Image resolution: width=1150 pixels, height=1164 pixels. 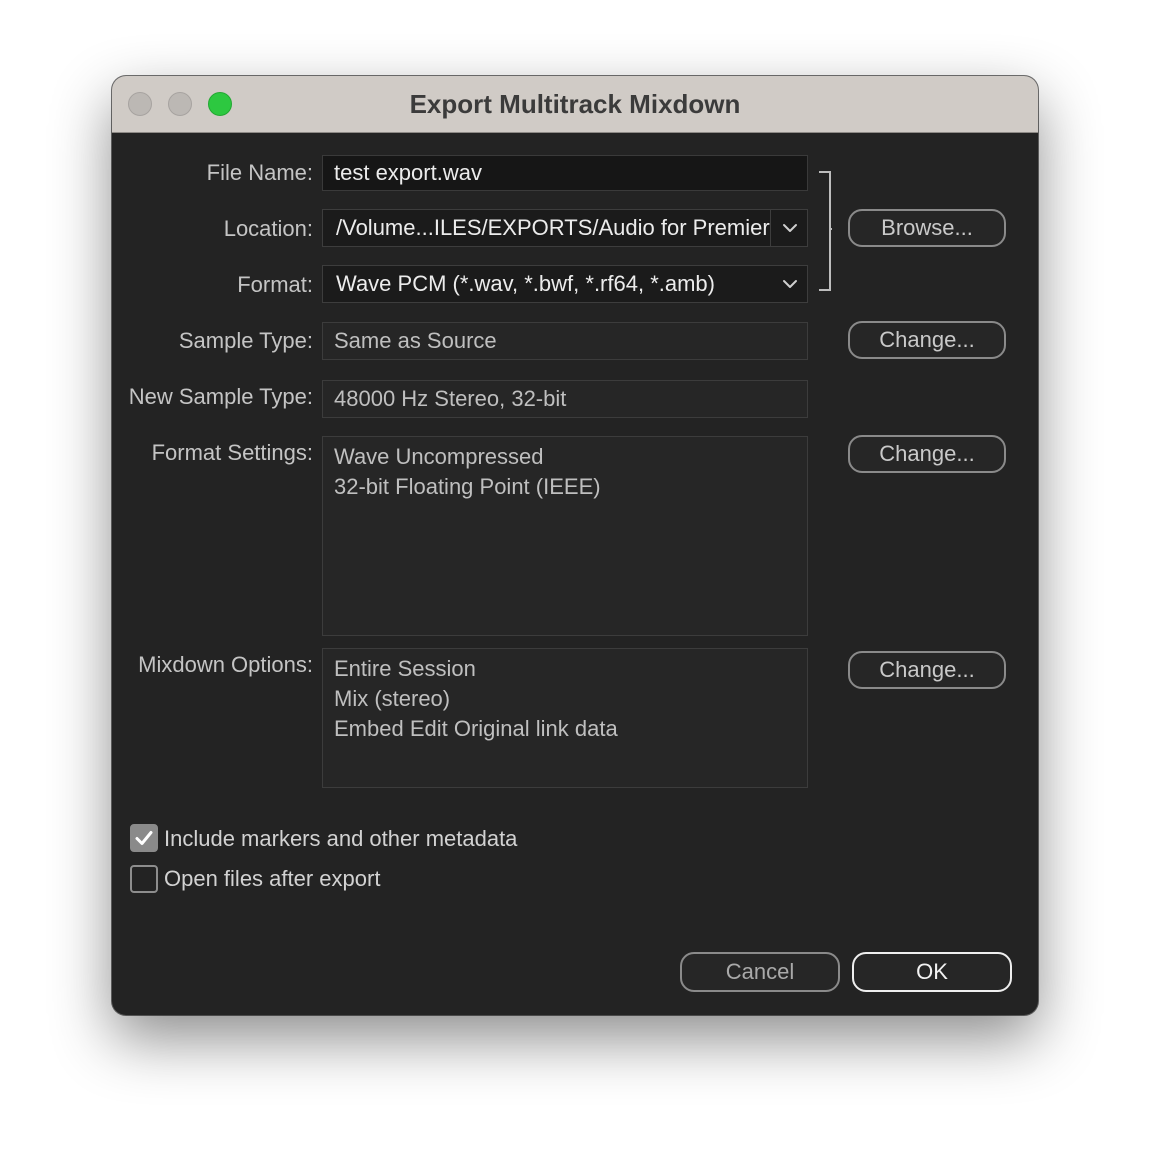 I want to click on location-dropdown-divider, so click(x=770, y=228).